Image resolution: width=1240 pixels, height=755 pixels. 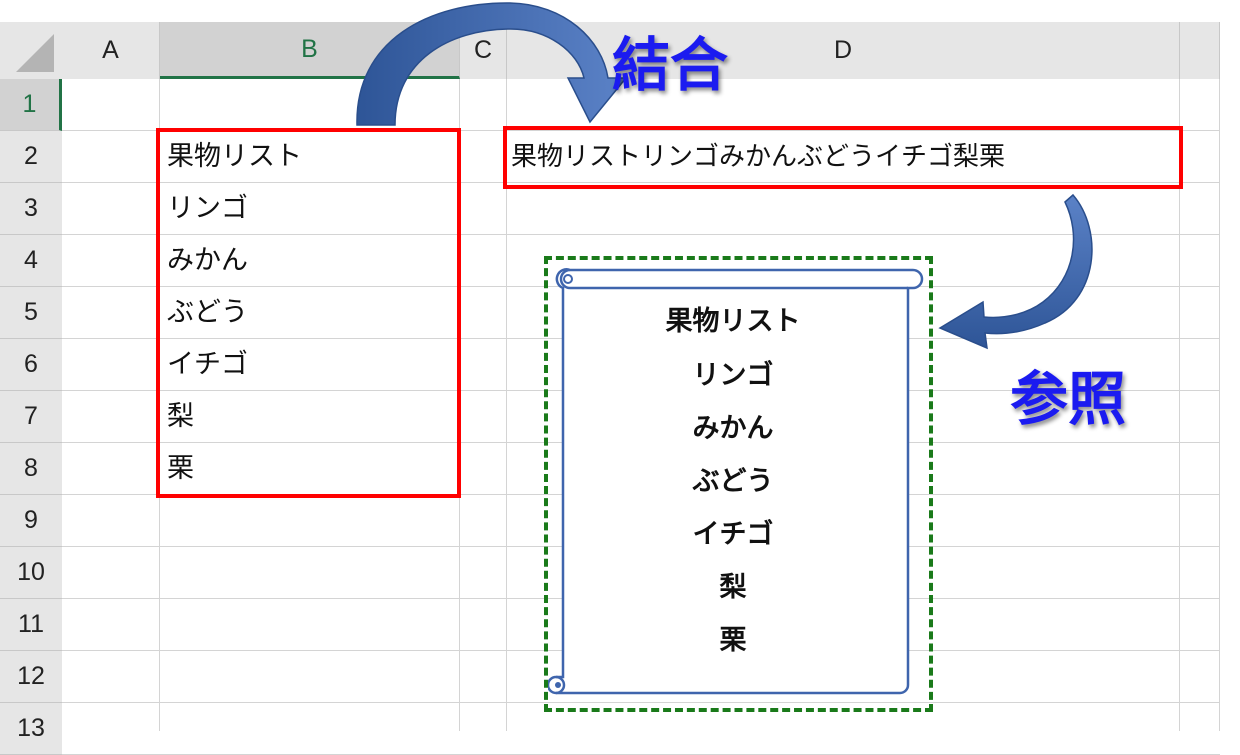 I want to click on row-header-4: 4, so click(x=31, y=261).